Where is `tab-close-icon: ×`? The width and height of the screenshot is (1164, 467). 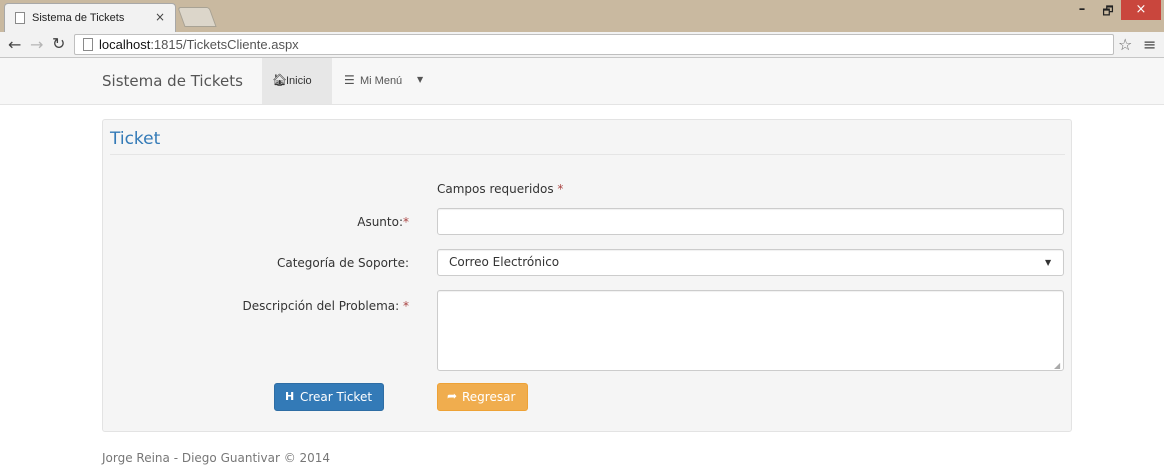
tab-close-icon: × is located at coordinates (160, 17).